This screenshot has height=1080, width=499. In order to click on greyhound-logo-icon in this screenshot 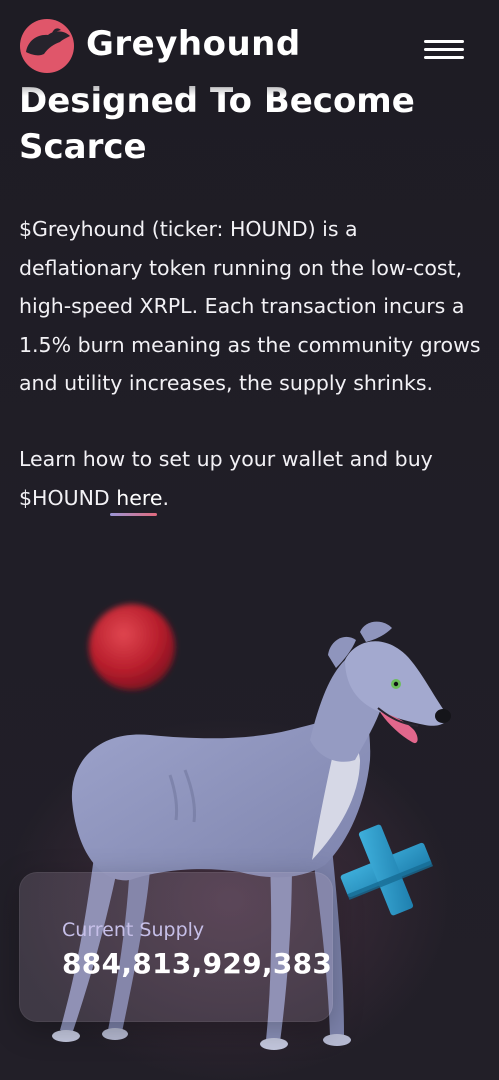, I will do `click(47, 46)`.